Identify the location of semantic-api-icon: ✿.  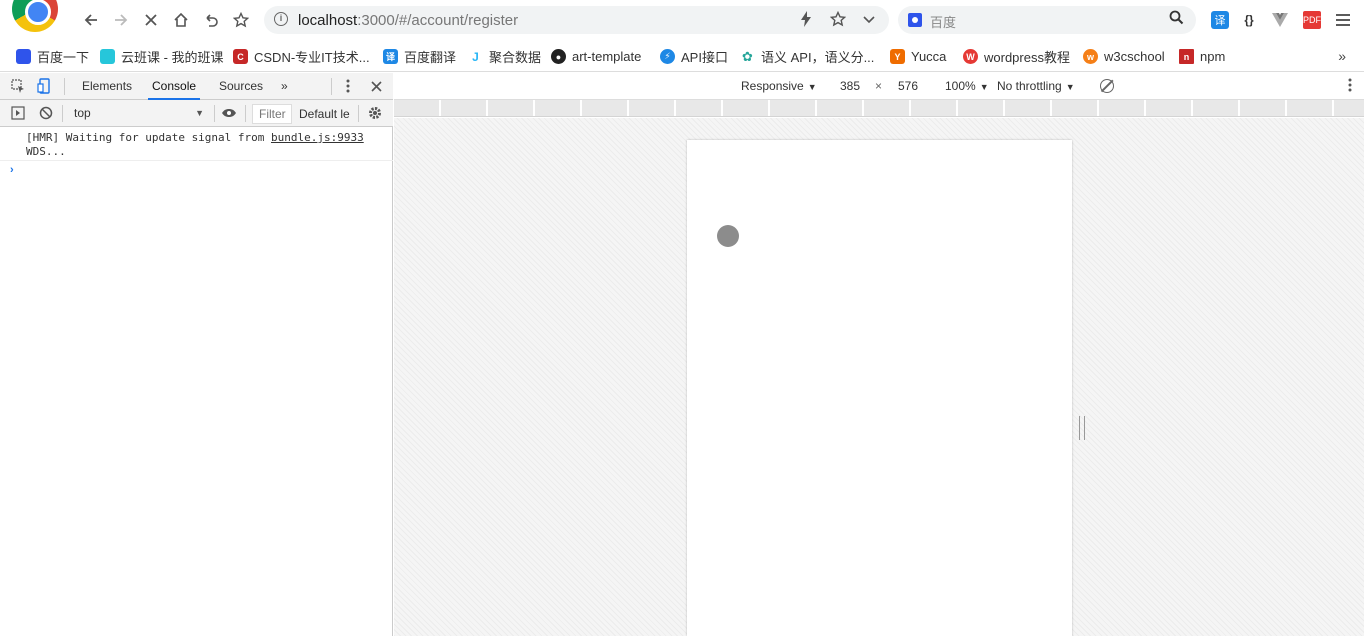
(747, 56).